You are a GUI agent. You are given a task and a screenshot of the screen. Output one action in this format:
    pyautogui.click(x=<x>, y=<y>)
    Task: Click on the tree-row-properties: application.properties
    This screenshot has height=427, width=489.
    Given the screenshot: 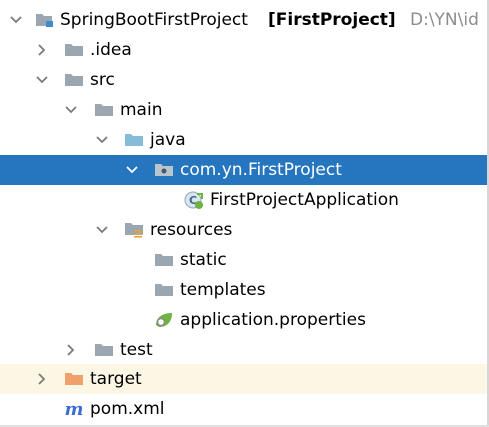 What is the action you would take?
    pyautogui.click(x=244, y=320)
    